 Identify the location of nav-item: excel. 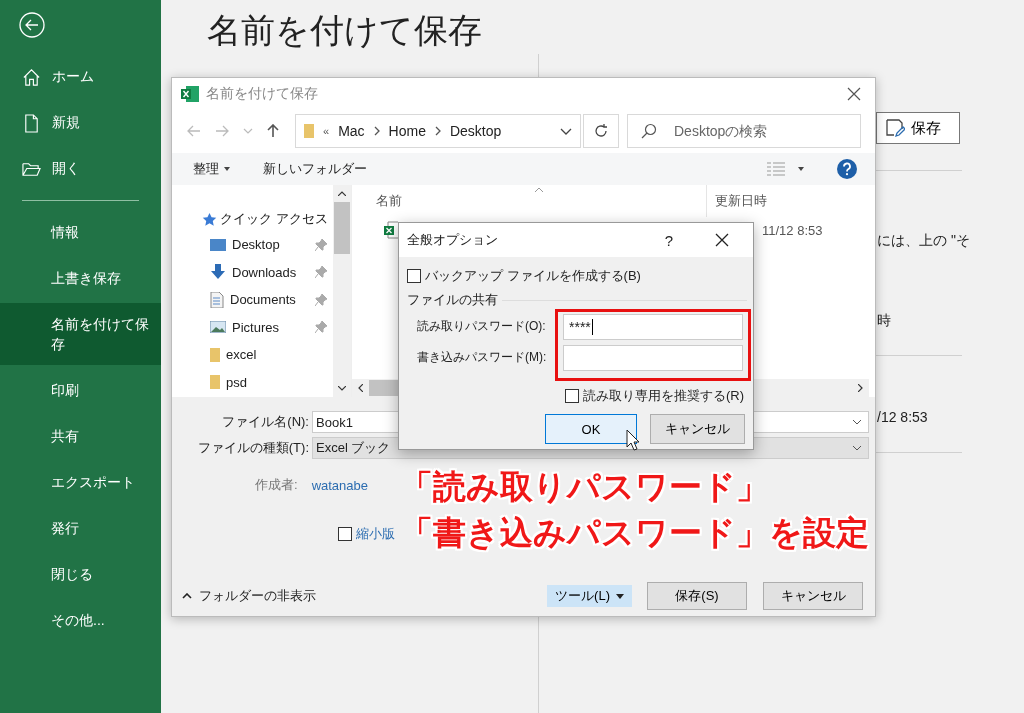
(267, 355).